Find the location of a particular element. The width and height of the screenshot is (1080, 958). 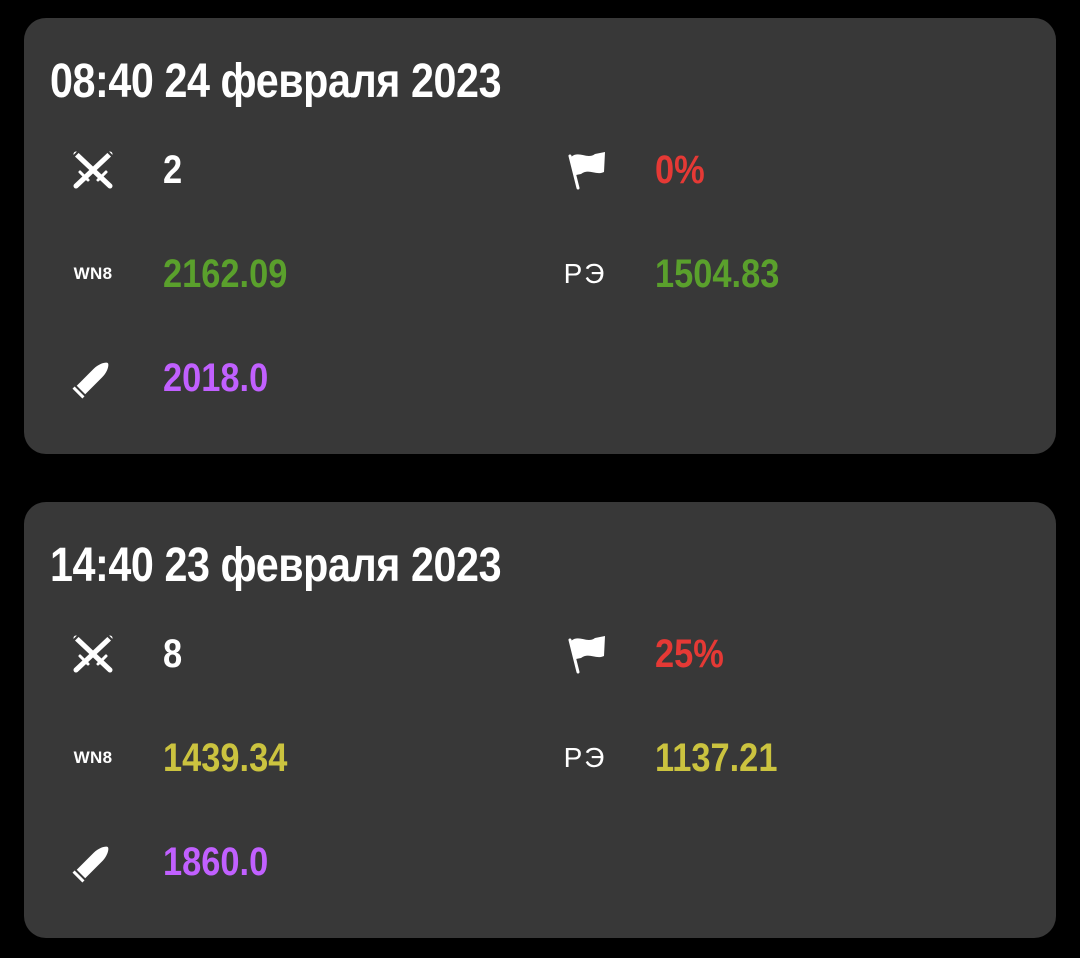

battles-value: 8 is located at coordinates (173, 654).